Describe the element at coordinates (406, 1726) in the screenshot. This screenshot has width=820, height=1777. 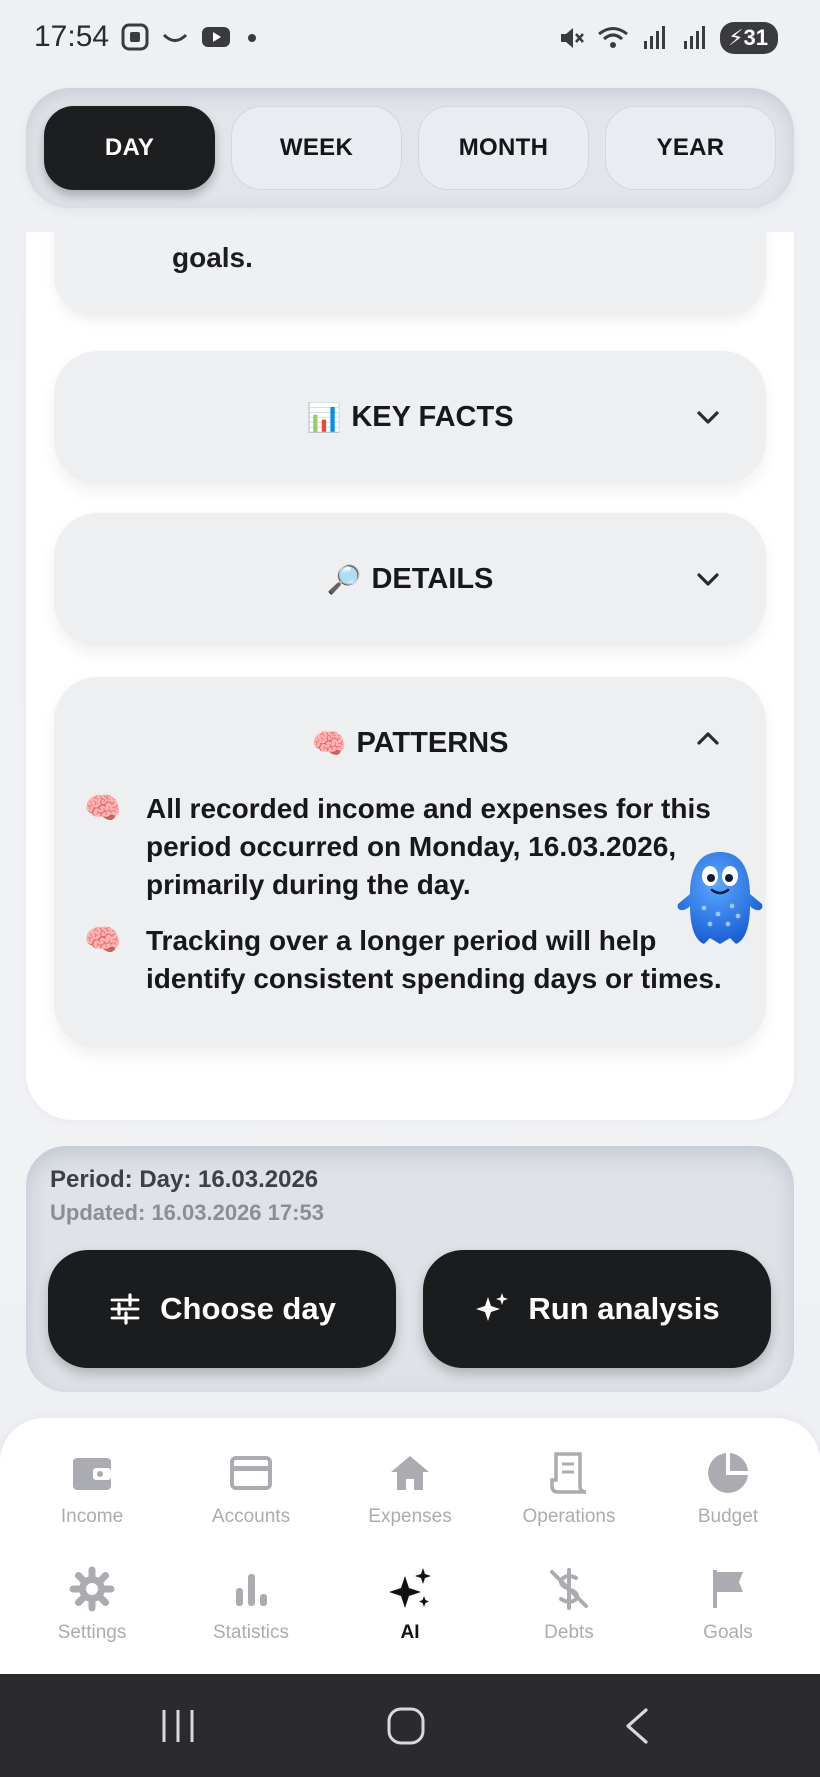
I see `home-button-icon` at that location.